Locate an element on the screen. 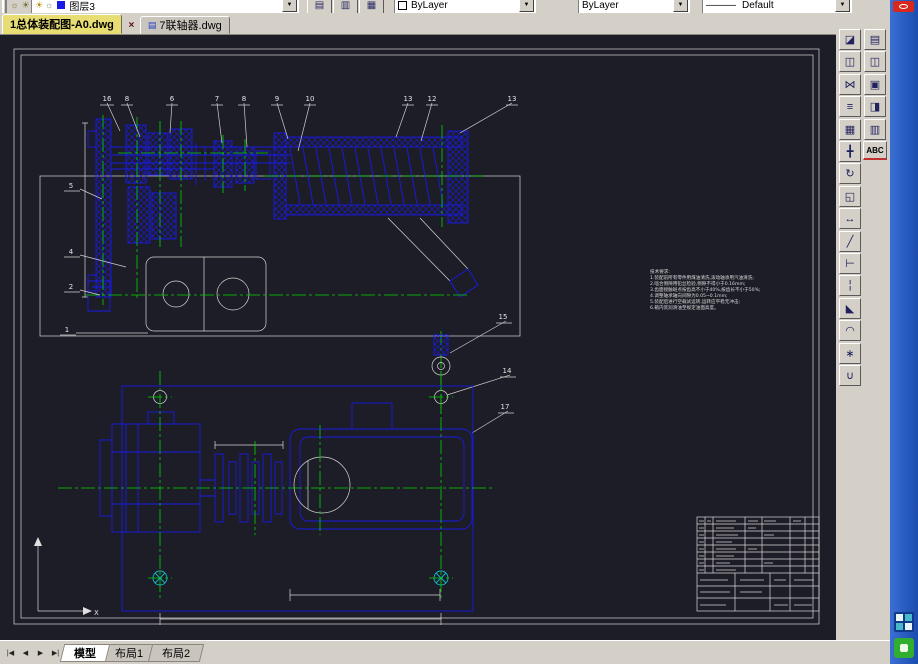 The width and height of the screenshot is (918, 664). file-tab-bar: 1总体装配图-A0.dwg × ▤ 7联轴器.dwg is located at coordinates (445, 24).